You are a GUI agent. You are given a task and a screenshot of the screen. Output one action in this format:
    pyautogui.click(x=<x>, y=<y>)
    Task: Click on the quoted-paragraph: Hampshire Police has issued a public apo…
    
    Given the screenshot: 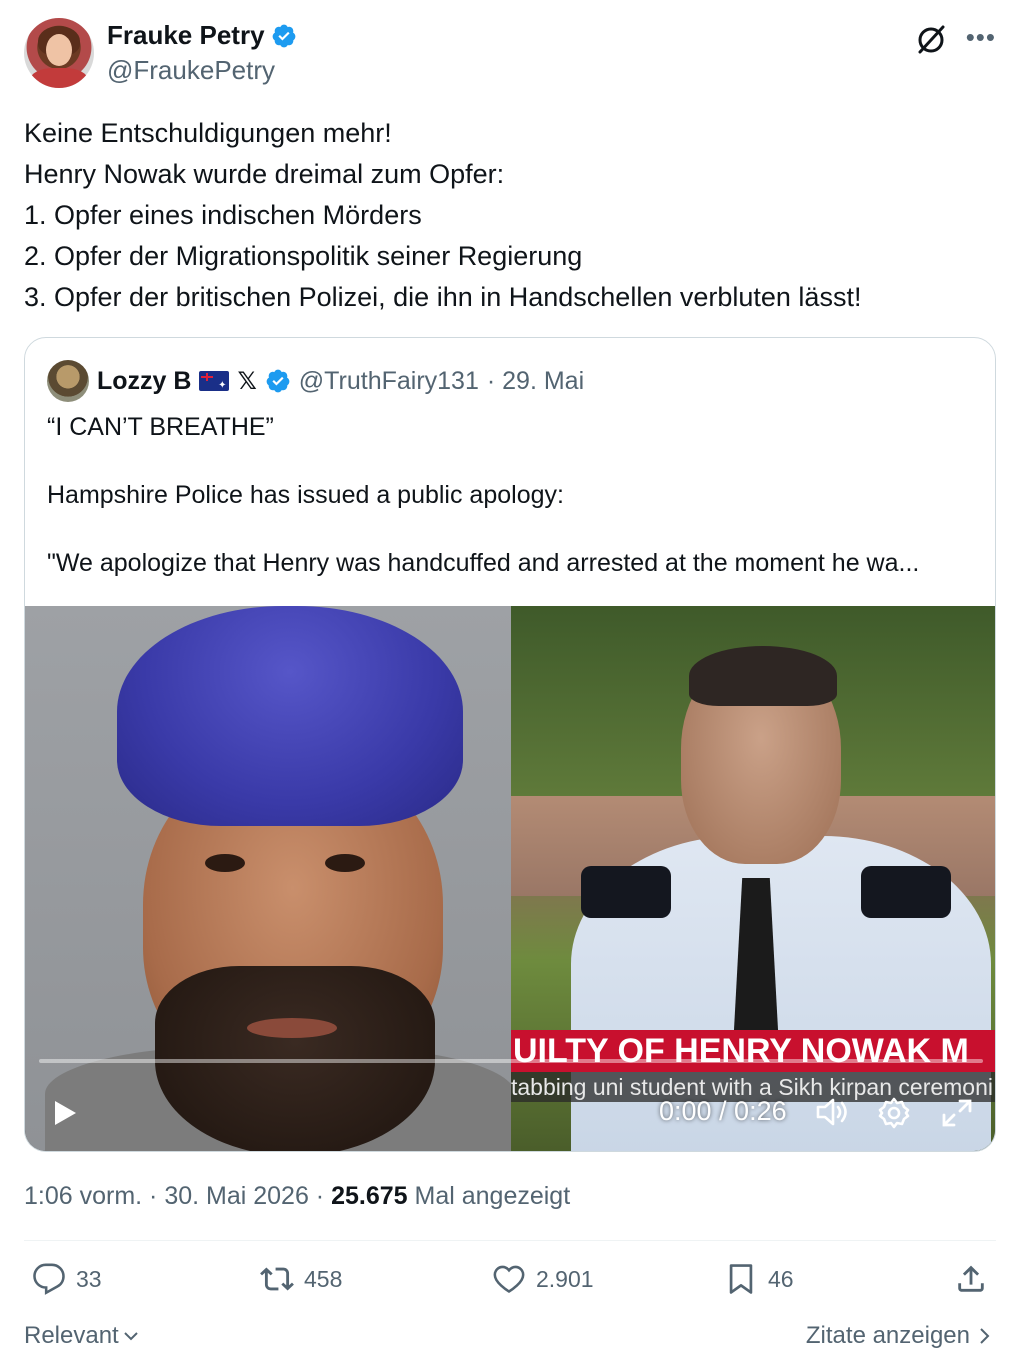 What is the action you would take?
    pyautogui.click(x=305, y=495)
    